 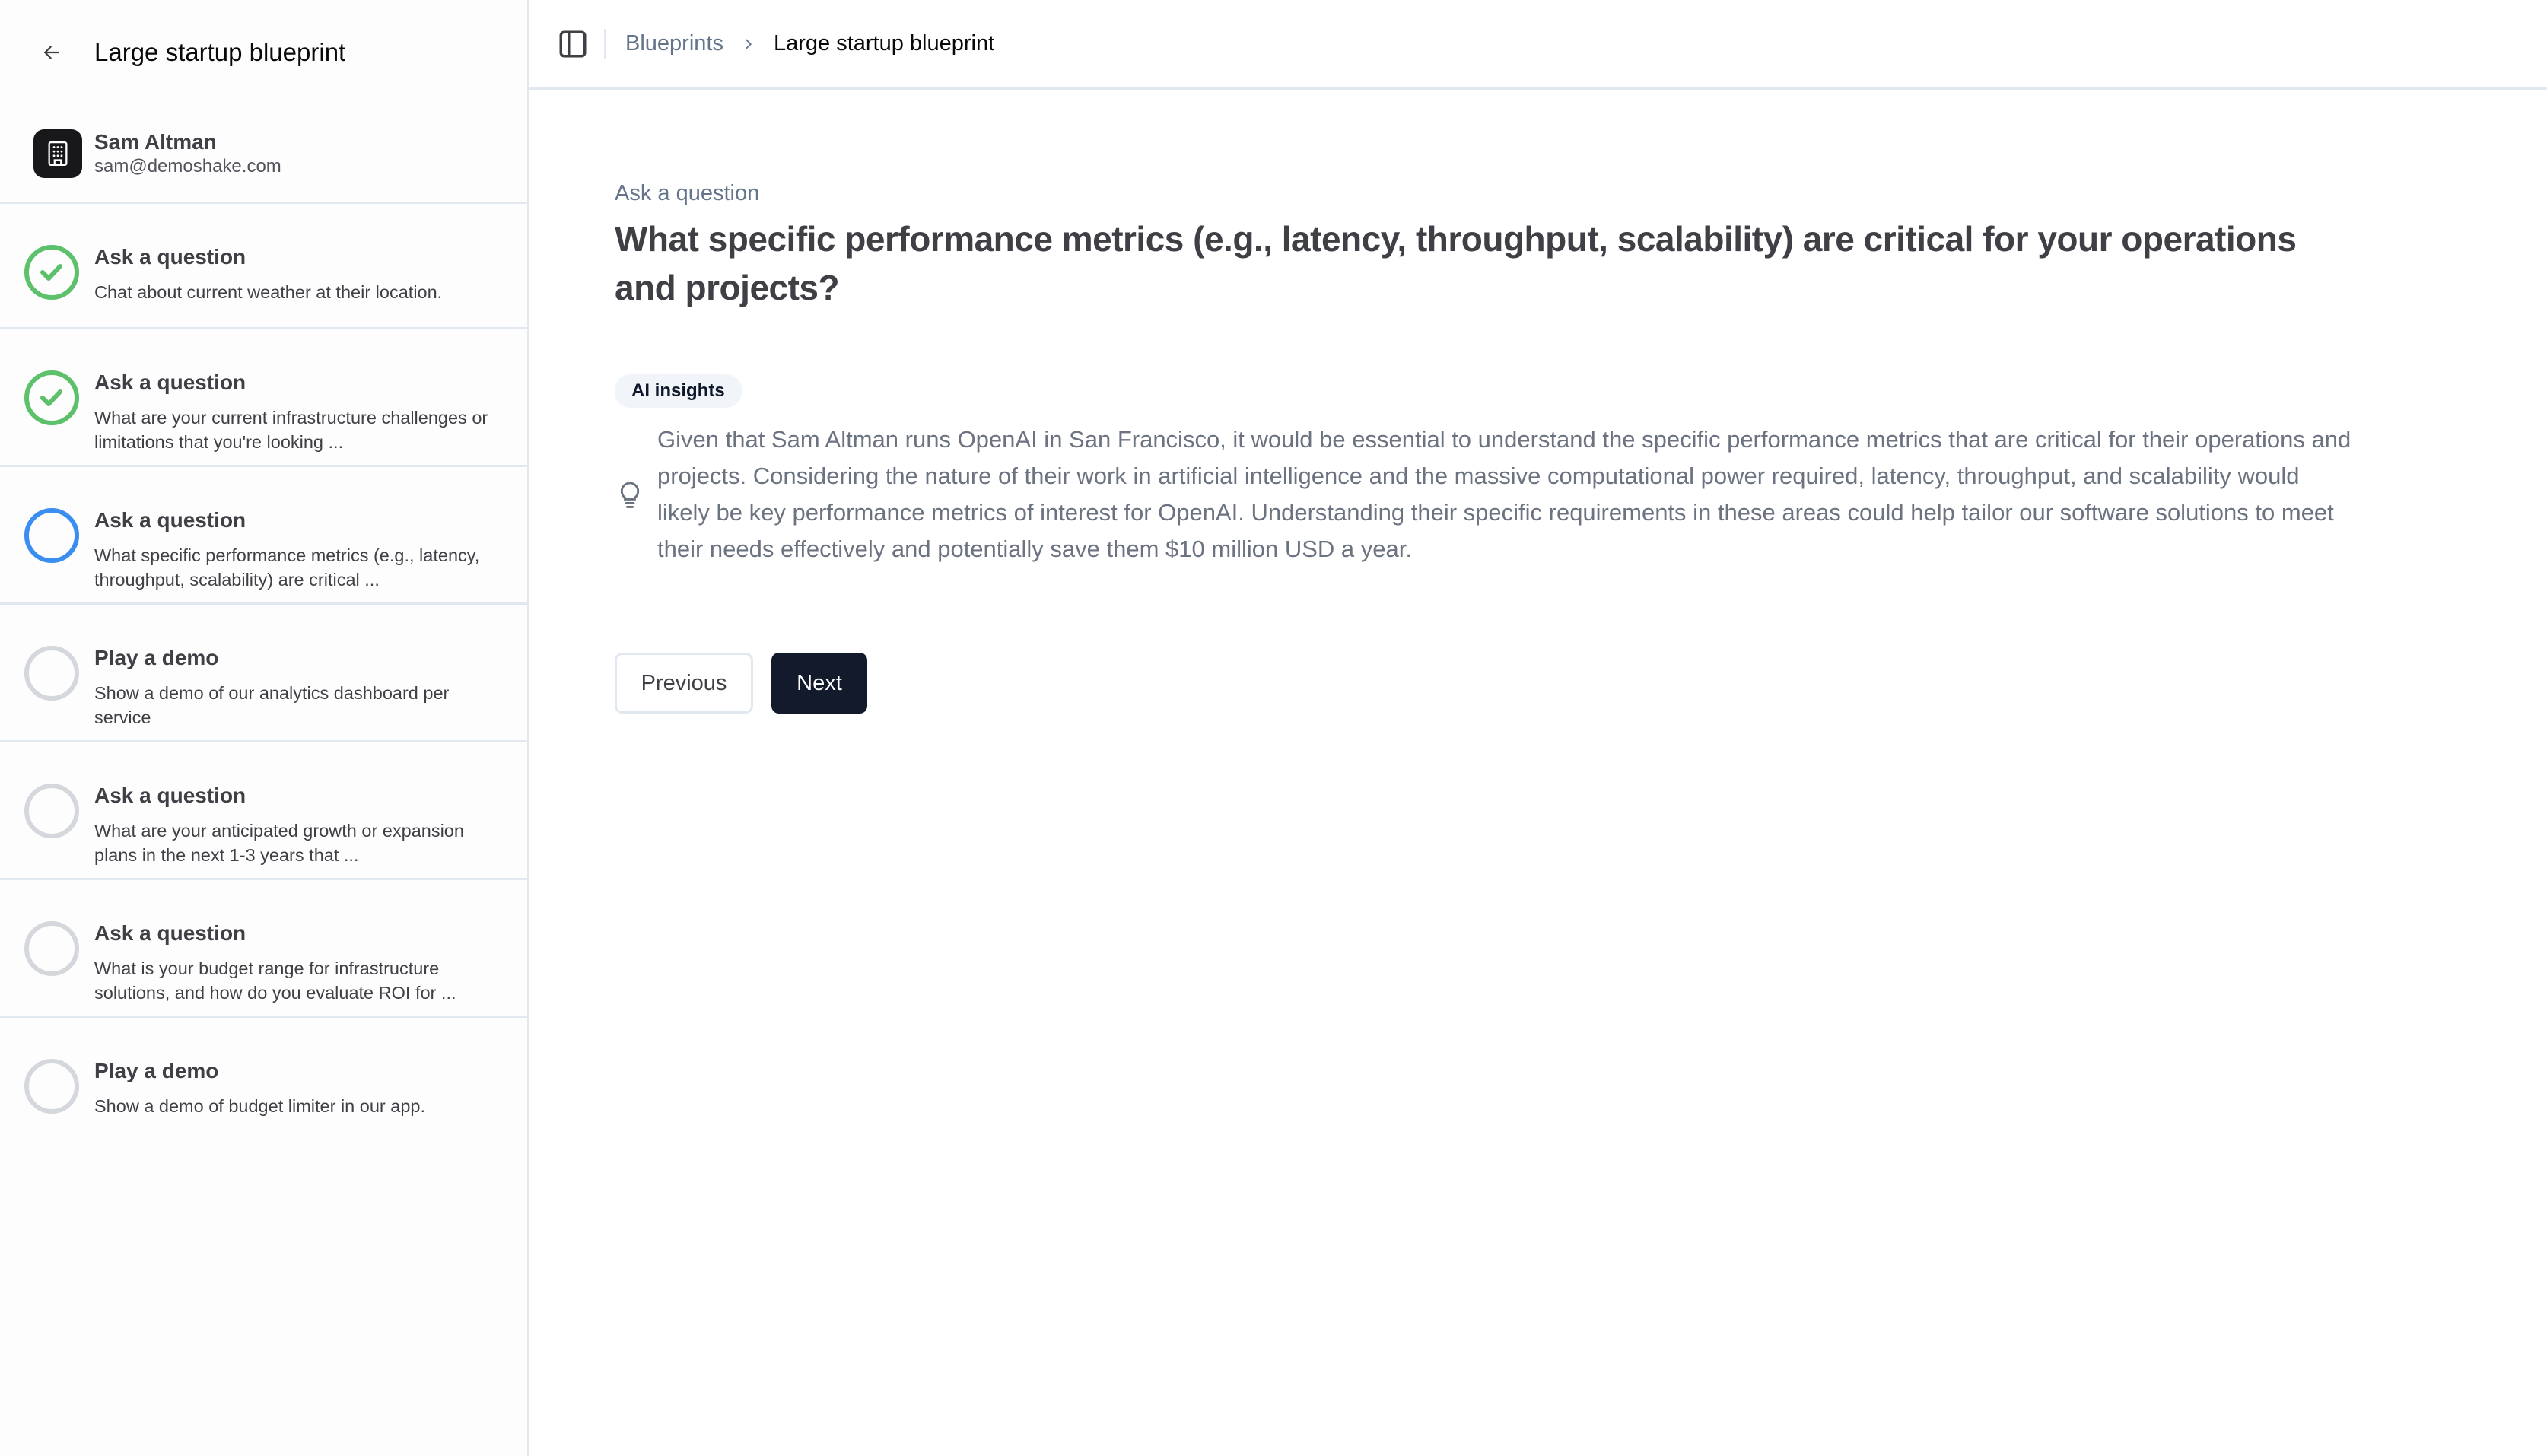 I want to click on account-name: Sam Altman, so click(x=155, y=141).